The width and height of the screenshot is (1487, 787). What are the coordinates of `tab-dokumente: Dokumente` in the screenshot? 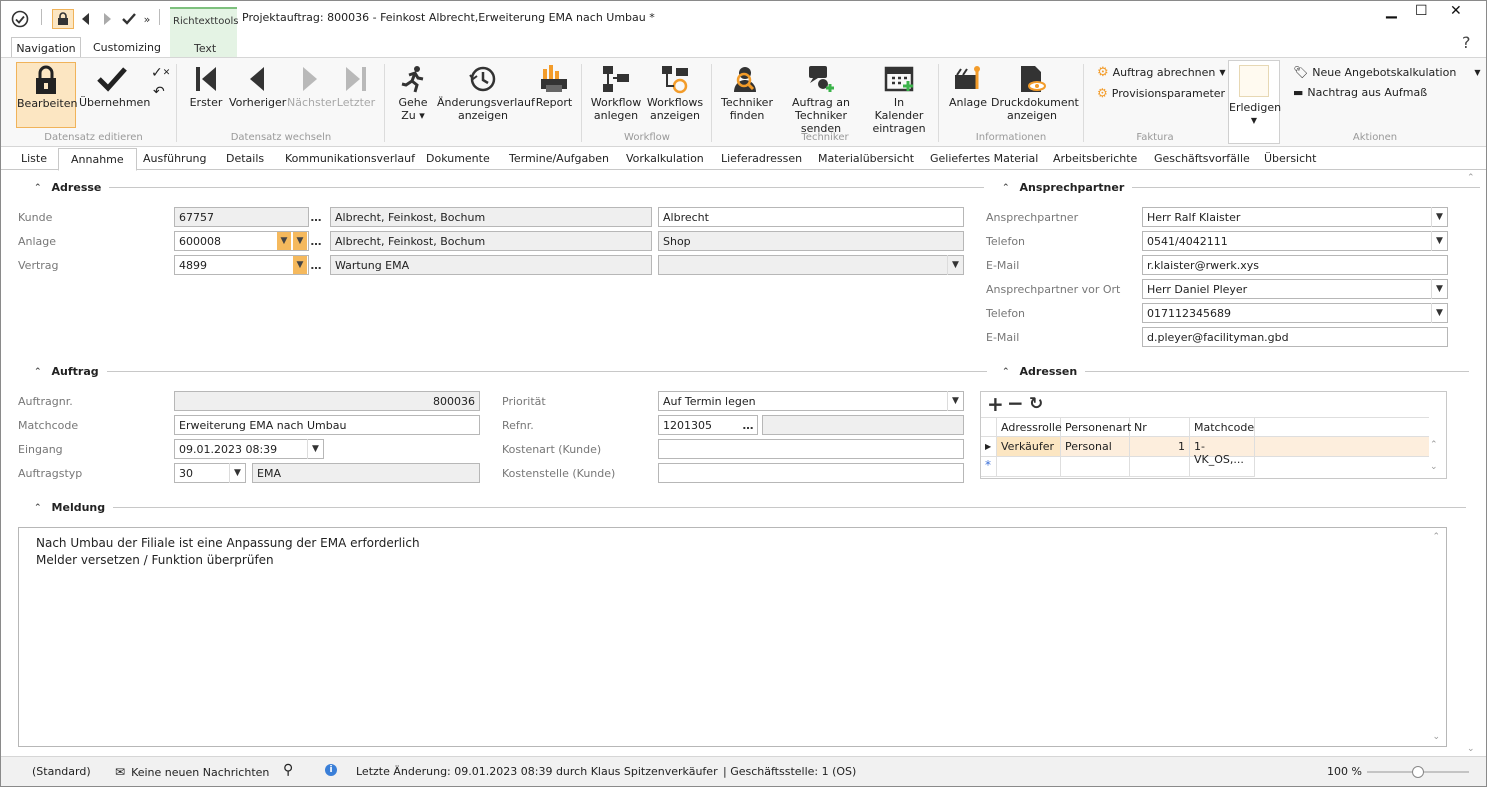 It's located at (458, 158).